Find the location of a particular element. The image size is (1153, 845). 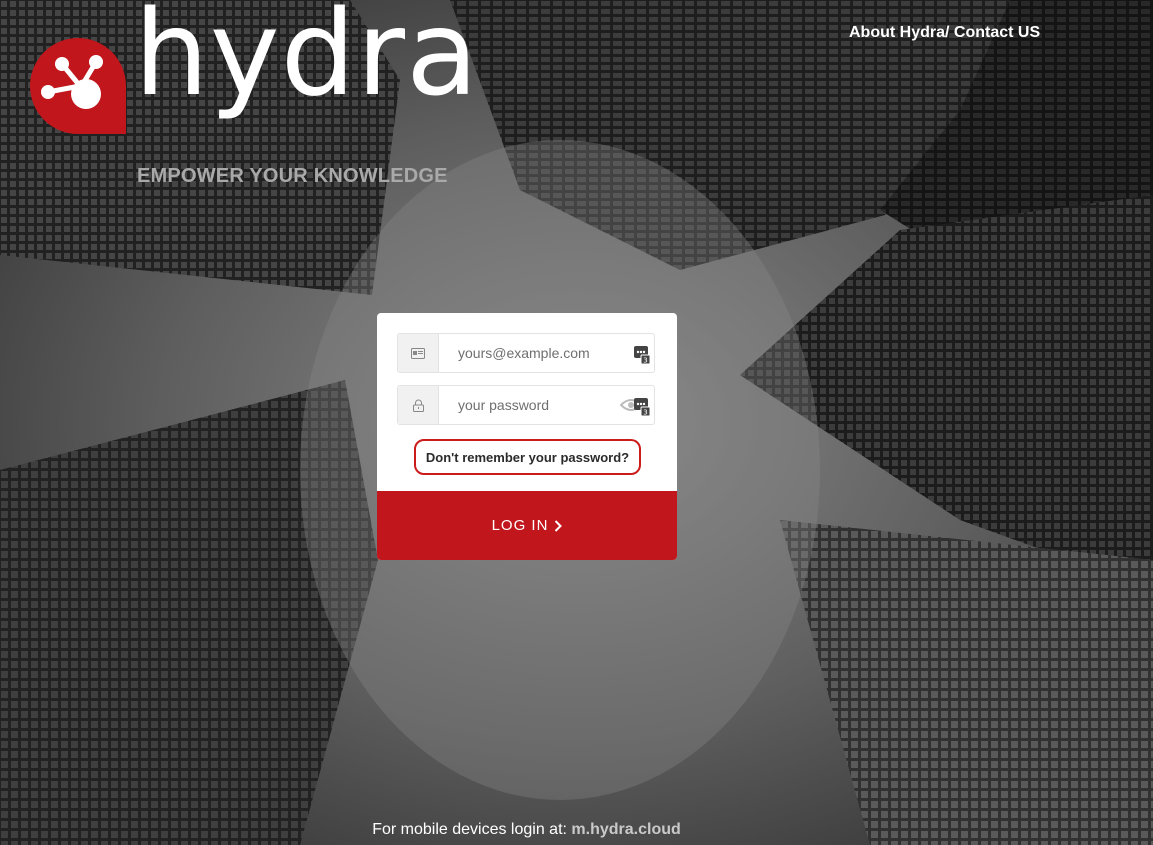

forgot-password-link: Don't remember your password? is located at coordinates (527, 457).